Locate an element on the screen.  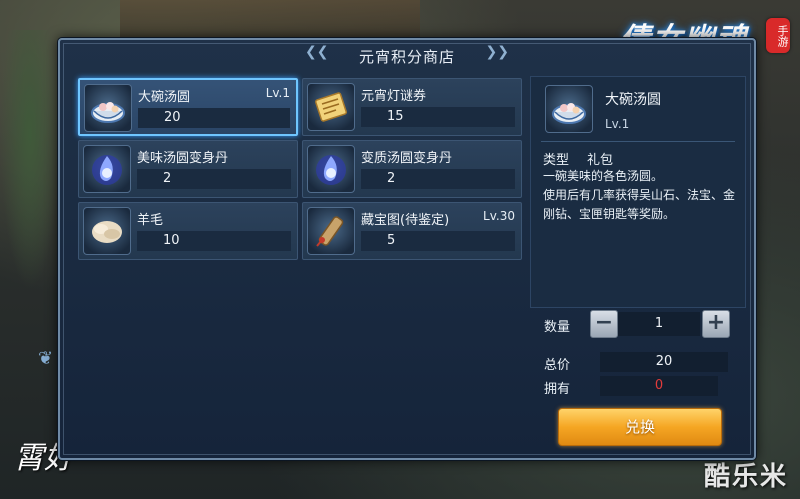
background-tree is located at coordinates (30, 160).